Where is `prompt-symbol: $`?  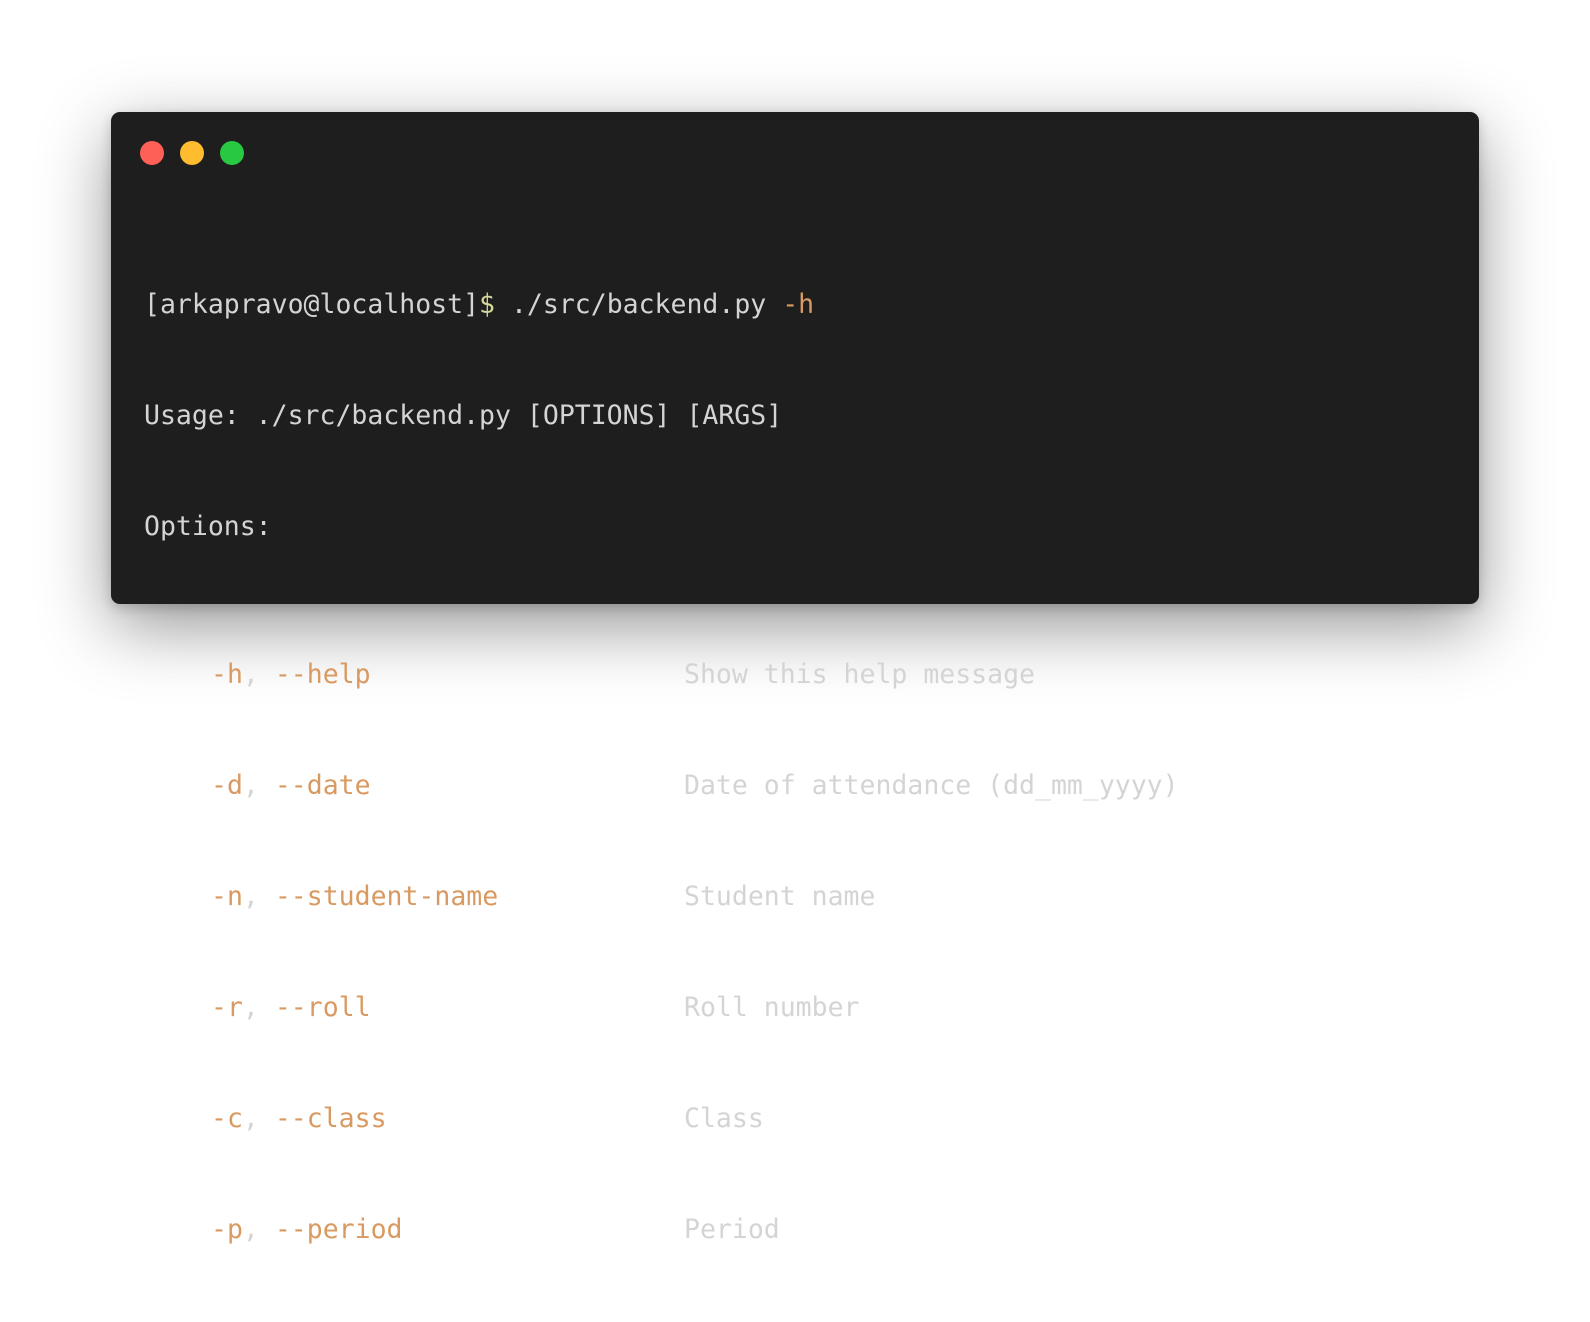
prompt-symbol: $ is located at coordinates (487, 304).